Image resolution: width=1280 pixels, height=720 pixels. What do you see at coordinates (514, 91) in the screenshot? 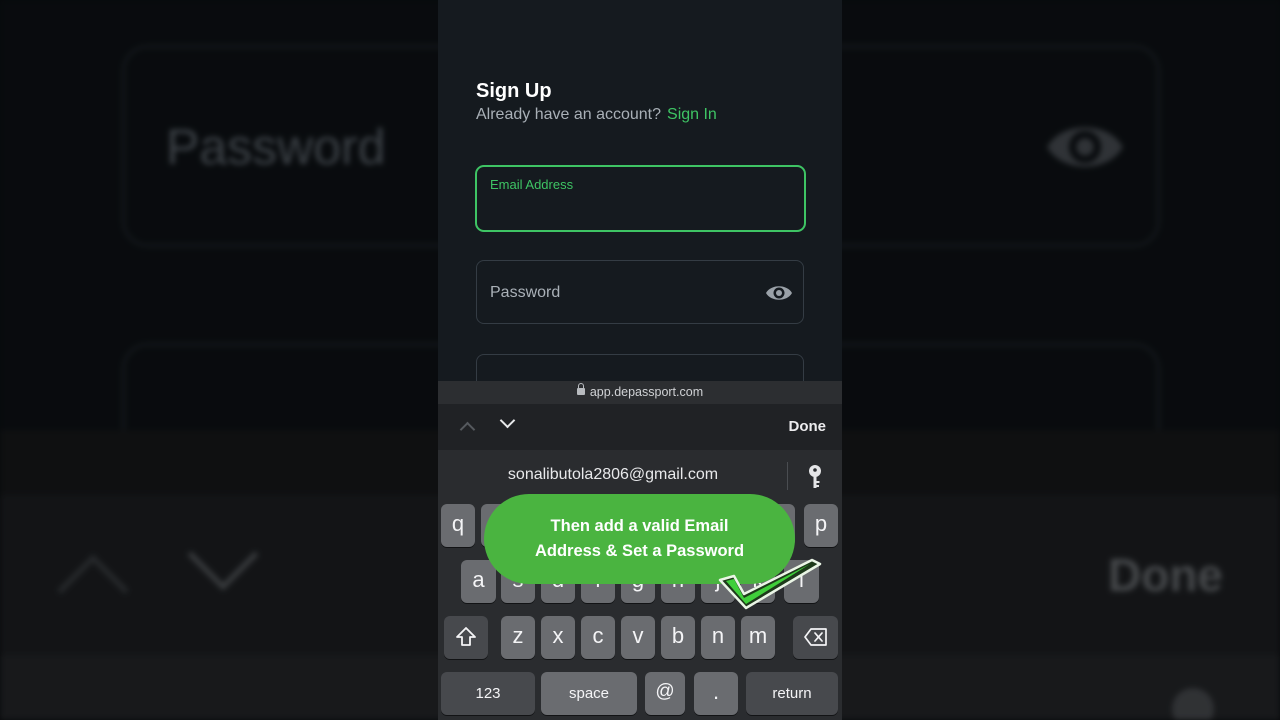
I see `page-title: Sign Up` at bounding box center [514, 91].